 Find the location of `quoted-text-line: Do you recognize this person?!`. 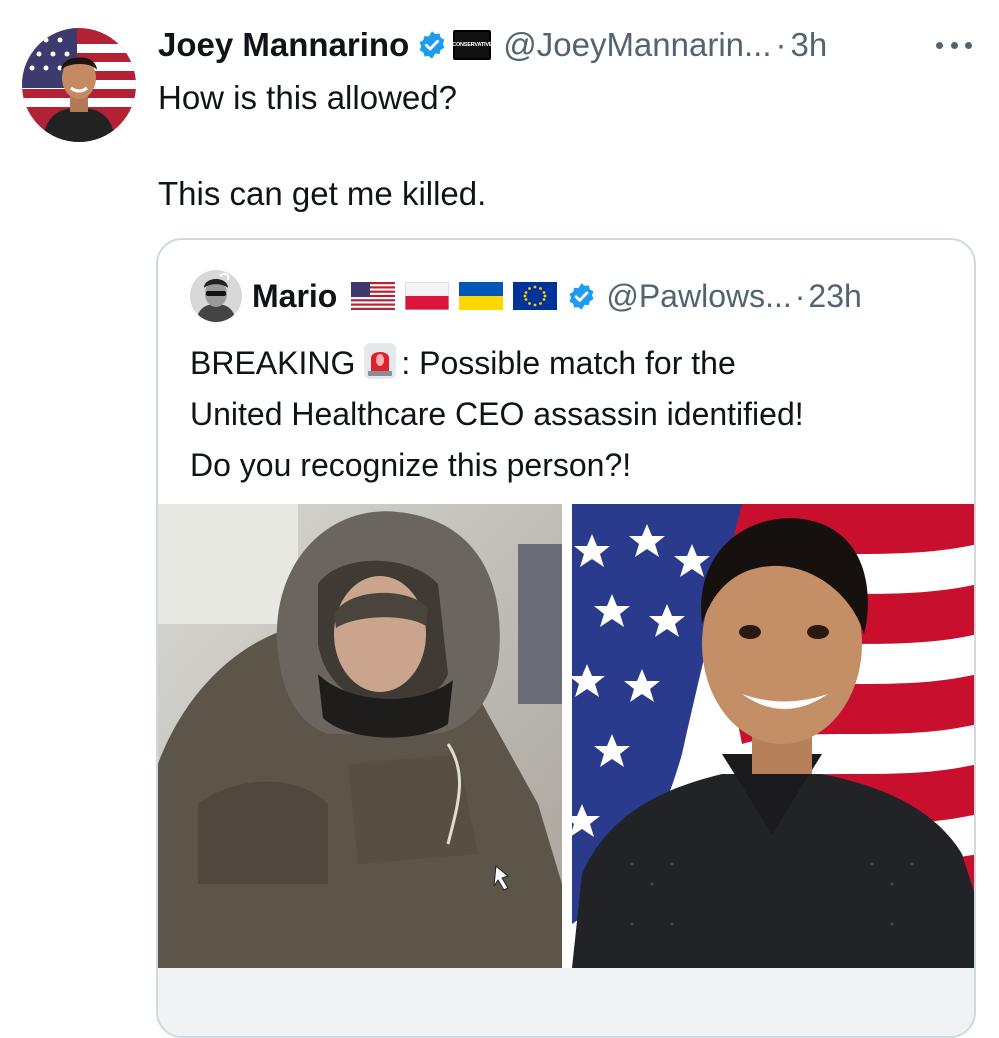

quoted-text-line: Do you recognize this person?! is located at coordinates (411, 465).